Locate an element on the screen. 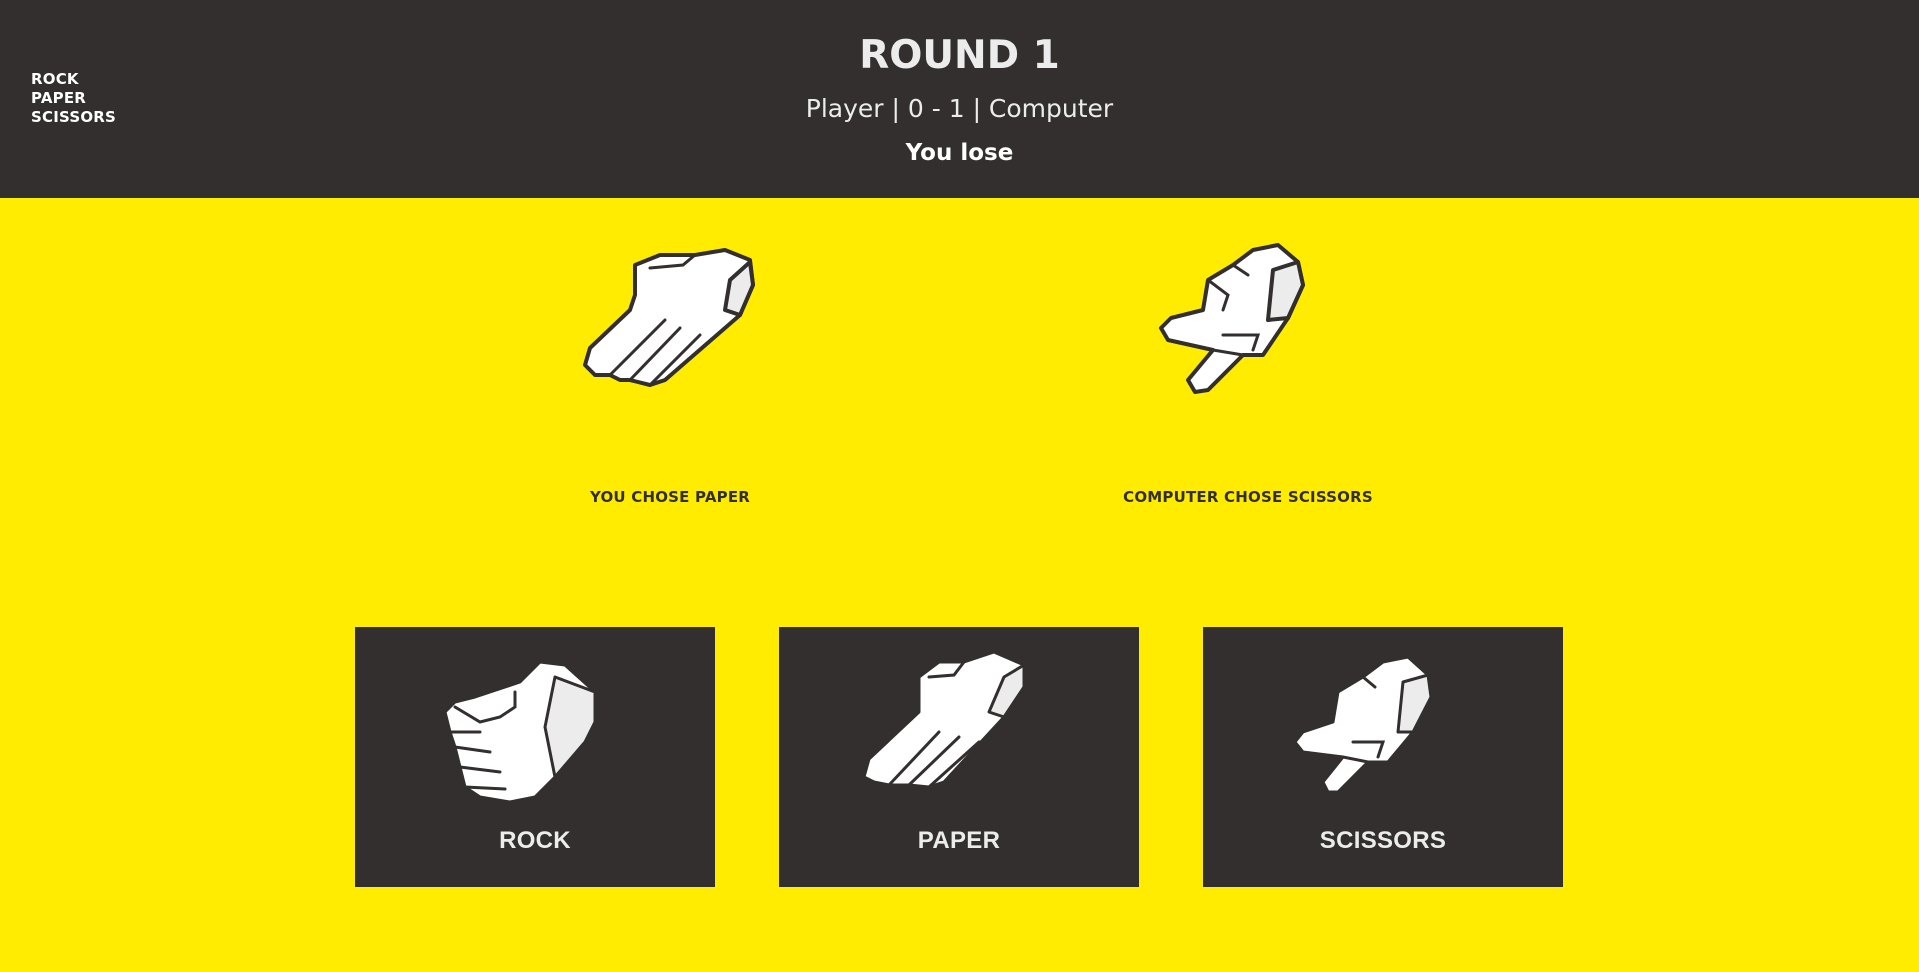 This screenshot has height=972, width=1919. rock-button: ROCK is located at coordinates (535, 757).